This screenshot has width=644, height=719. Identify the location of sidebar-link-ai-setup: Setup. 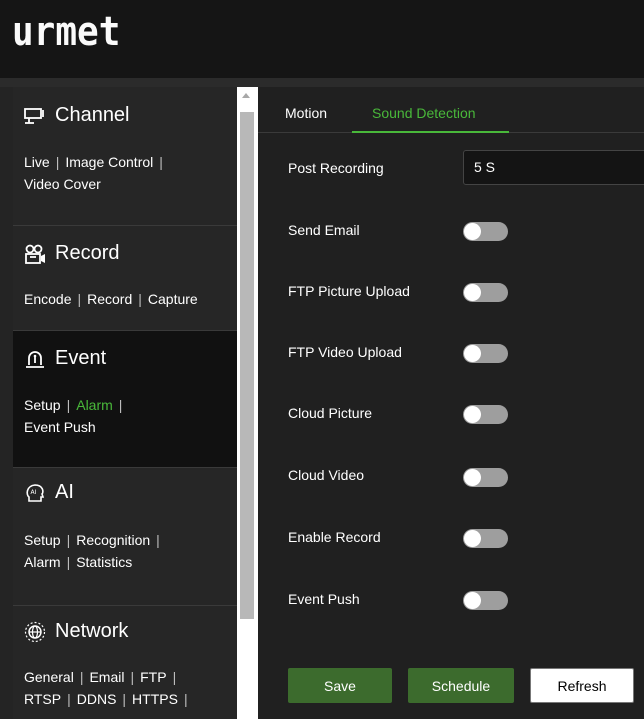
(42, 540).